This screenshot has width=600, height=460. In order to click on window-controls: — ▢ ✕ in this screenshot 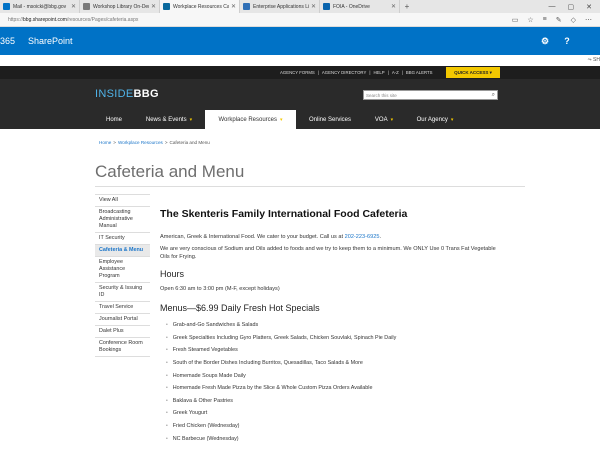, I will do `click(574, 6)`.